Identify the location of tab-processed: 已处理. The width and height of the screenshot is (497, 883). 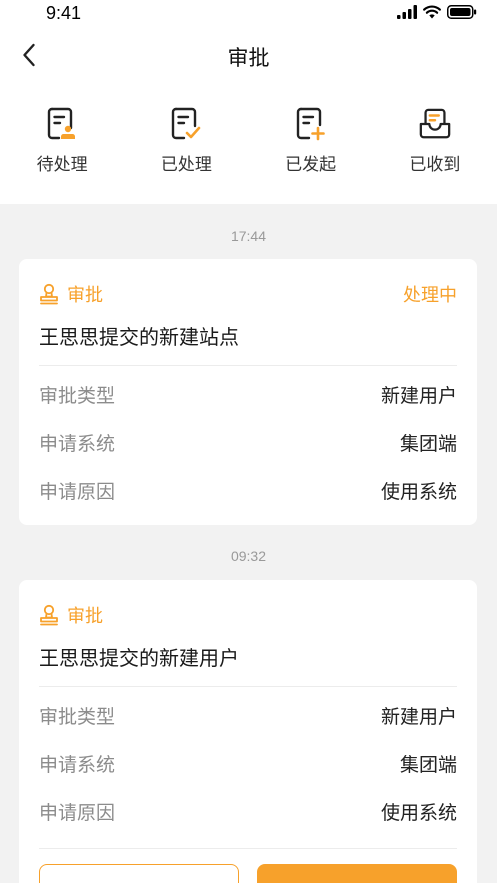
(186, 140).